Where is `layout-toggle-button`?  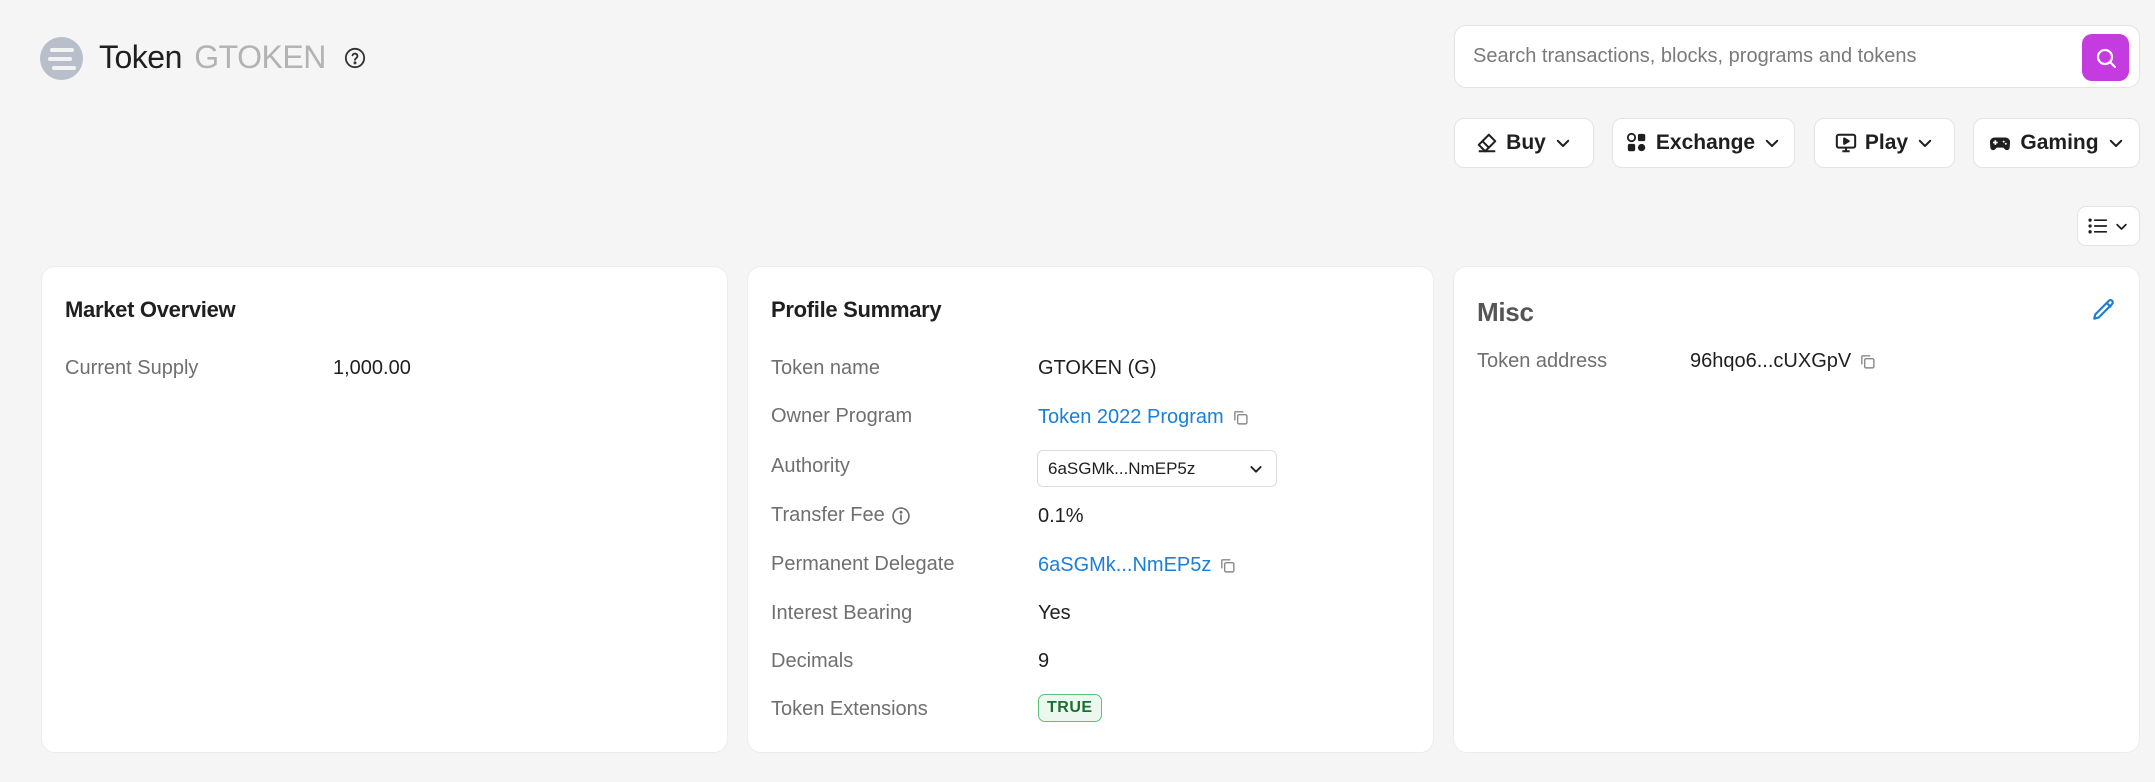 layout-toggle-button is located at coordinates (2108, 226).